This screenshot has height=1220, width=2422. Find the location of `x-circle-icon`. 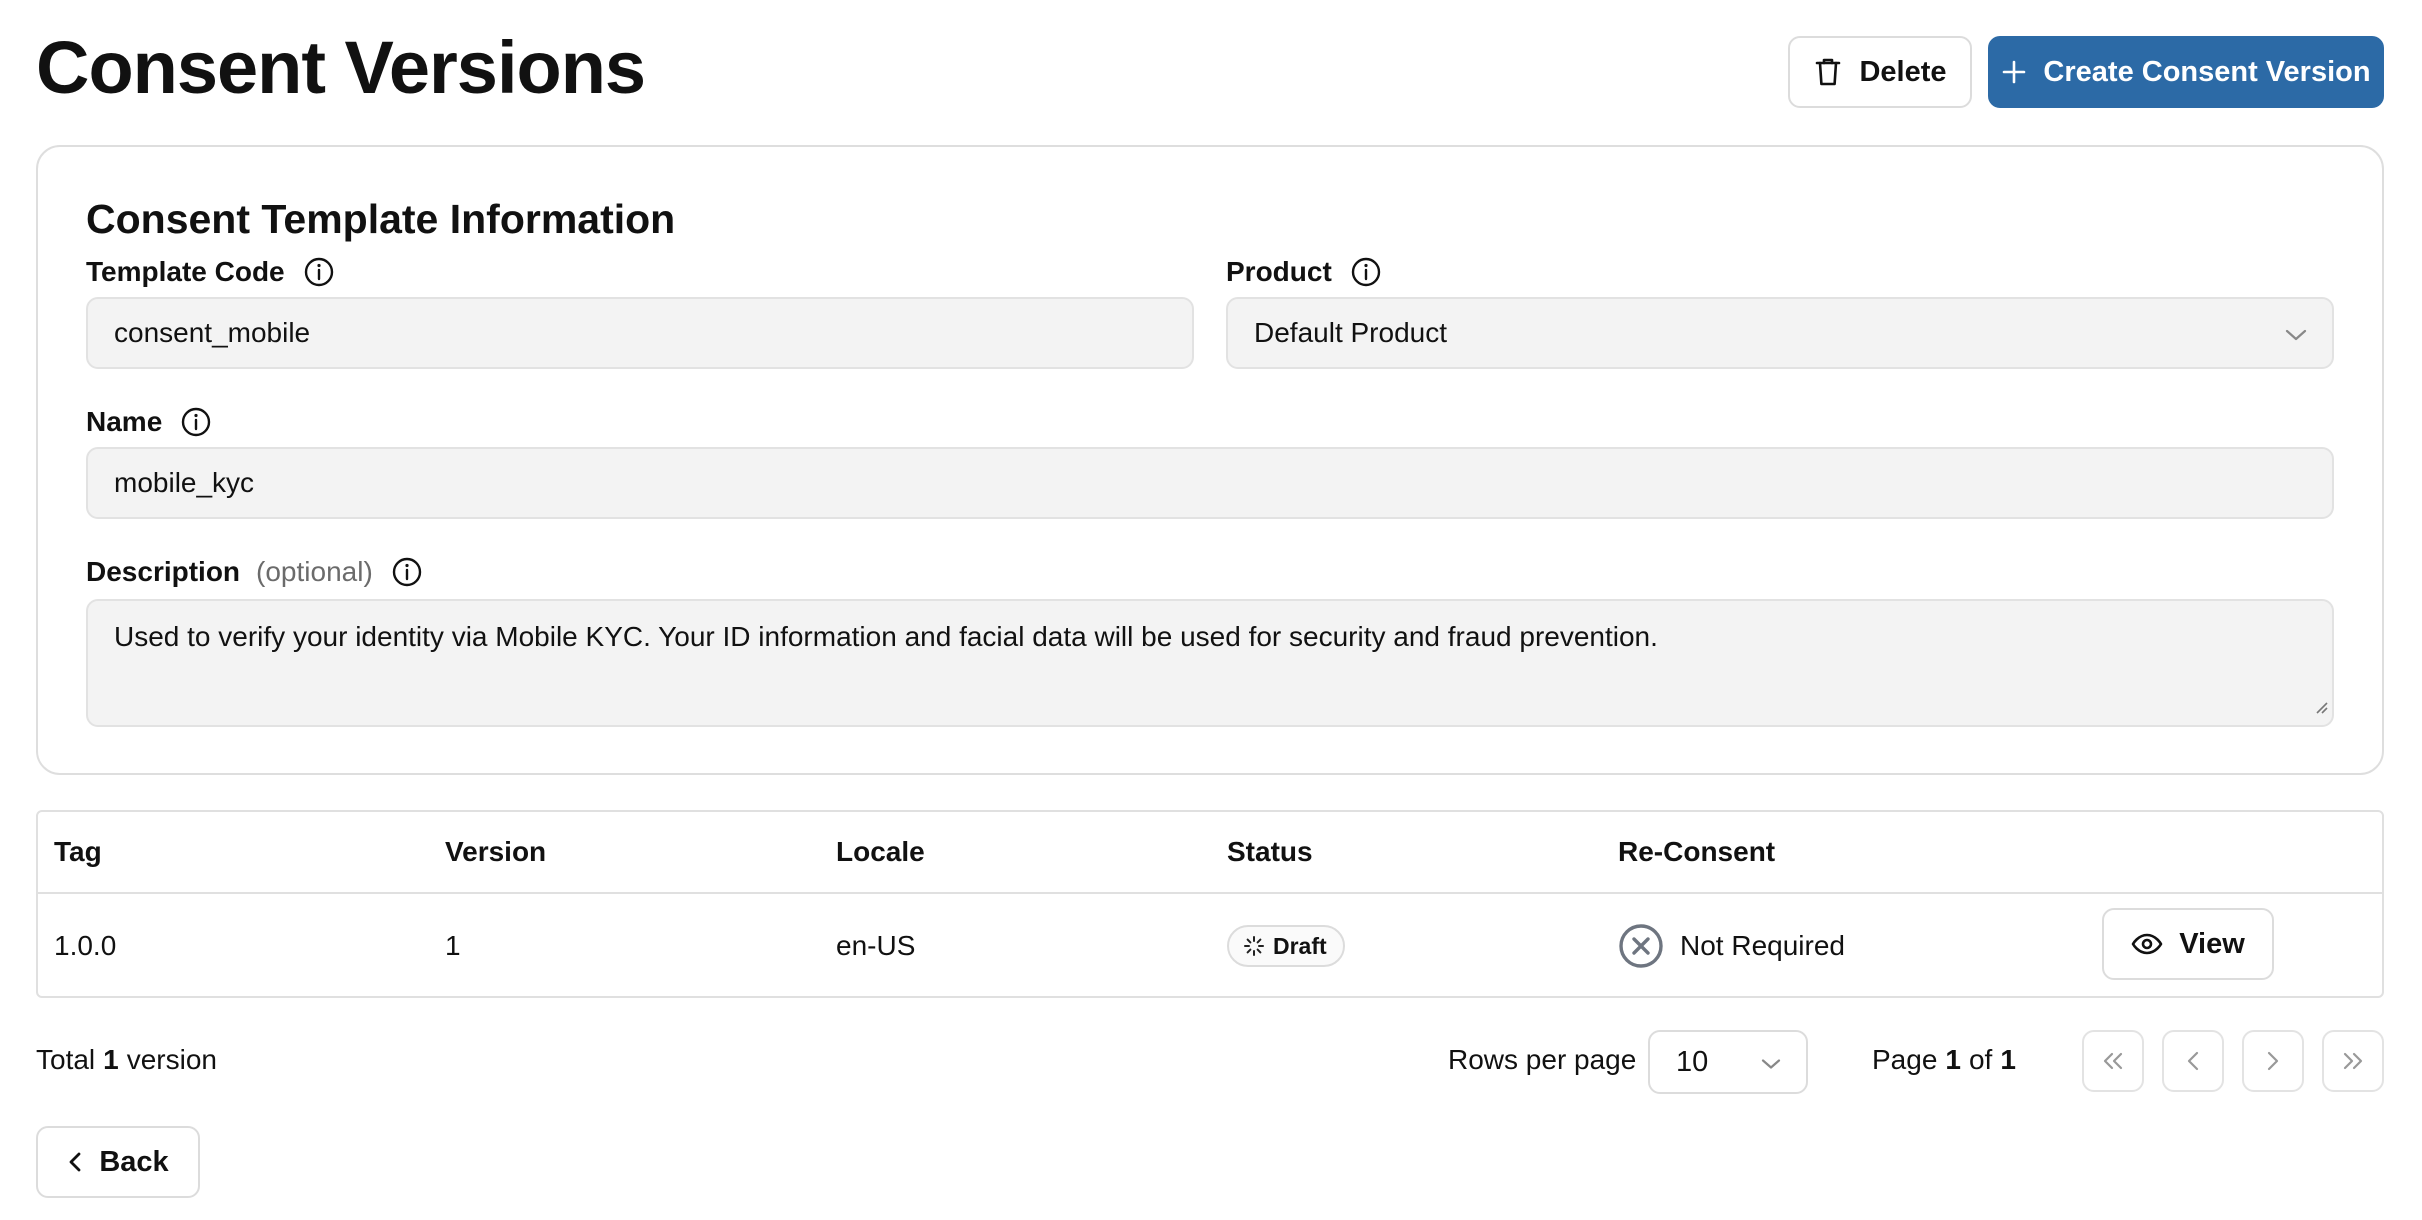

x-circle-icon is located at coordinates (1641, 946).